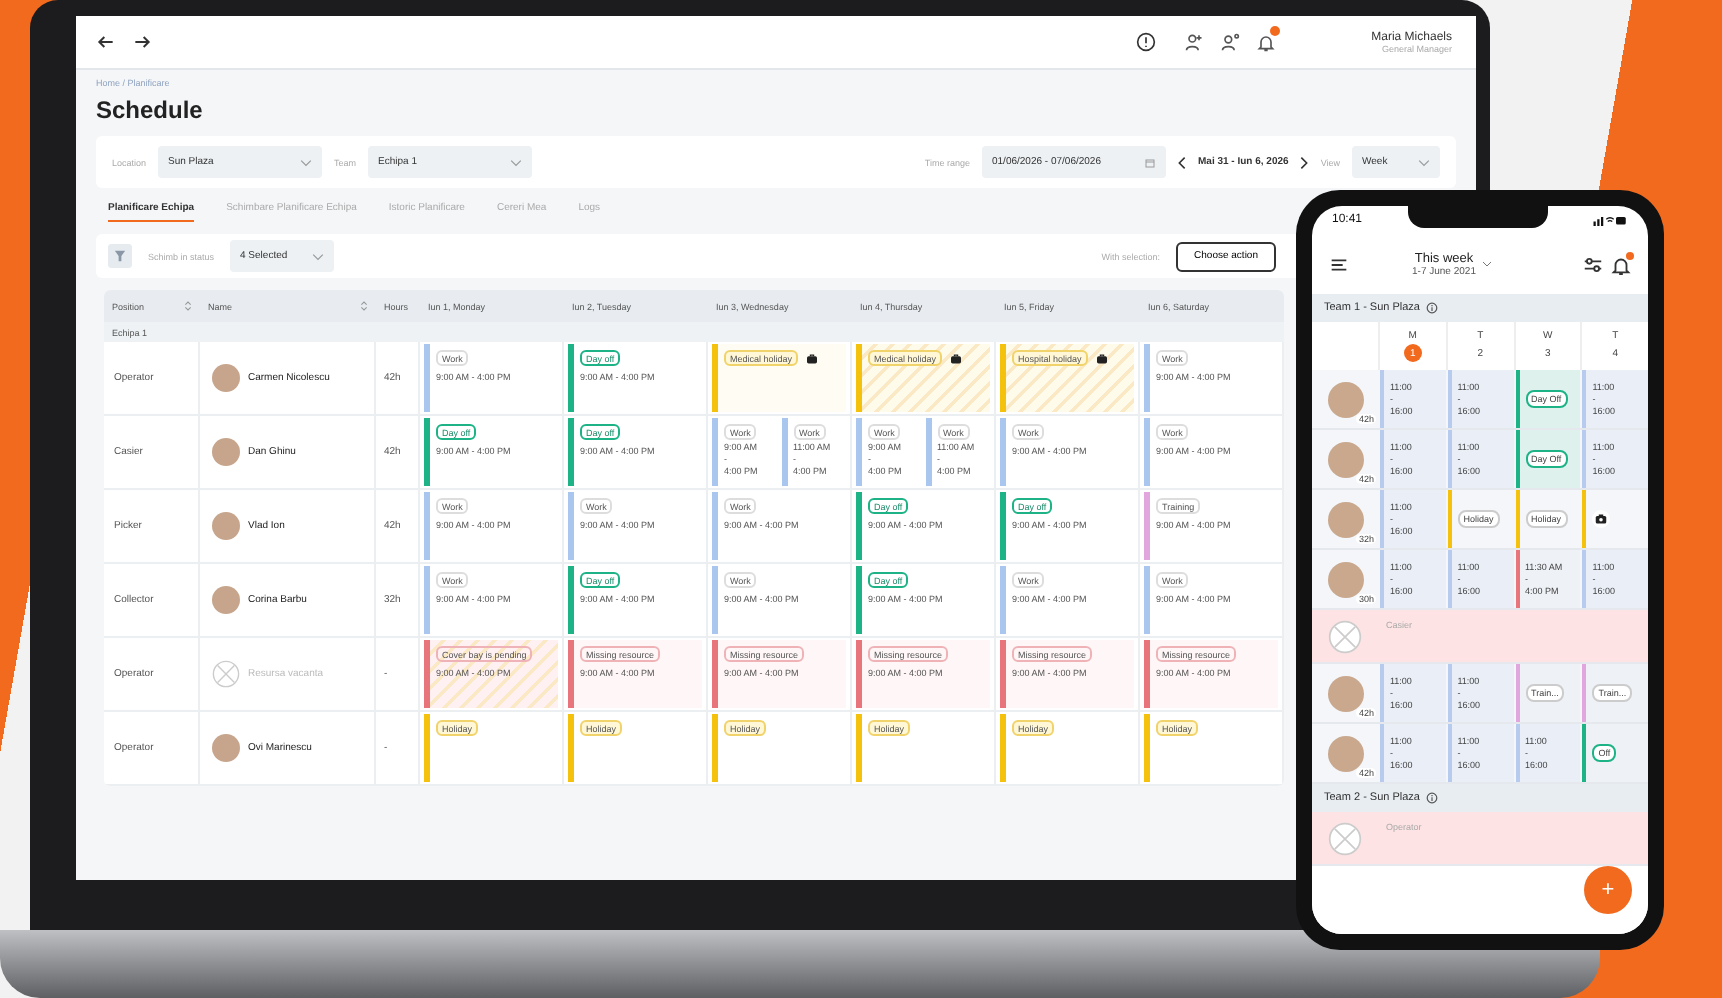 The height and width of the screenshot is (998, 1722). Describe the element at coordinates (142, 42) in the screenshot. I see `forward-arrow-icon` at that location.